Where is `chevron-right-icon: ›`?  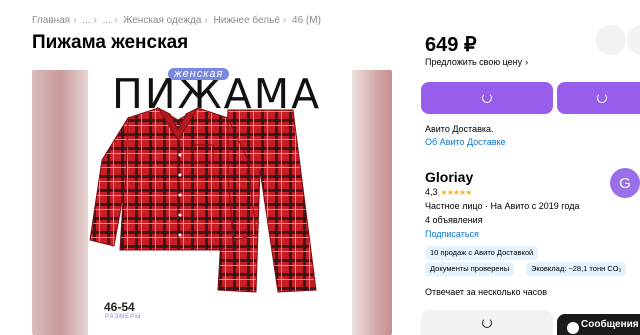
chevron-right-icon: › is located at coordinates (527, 62).